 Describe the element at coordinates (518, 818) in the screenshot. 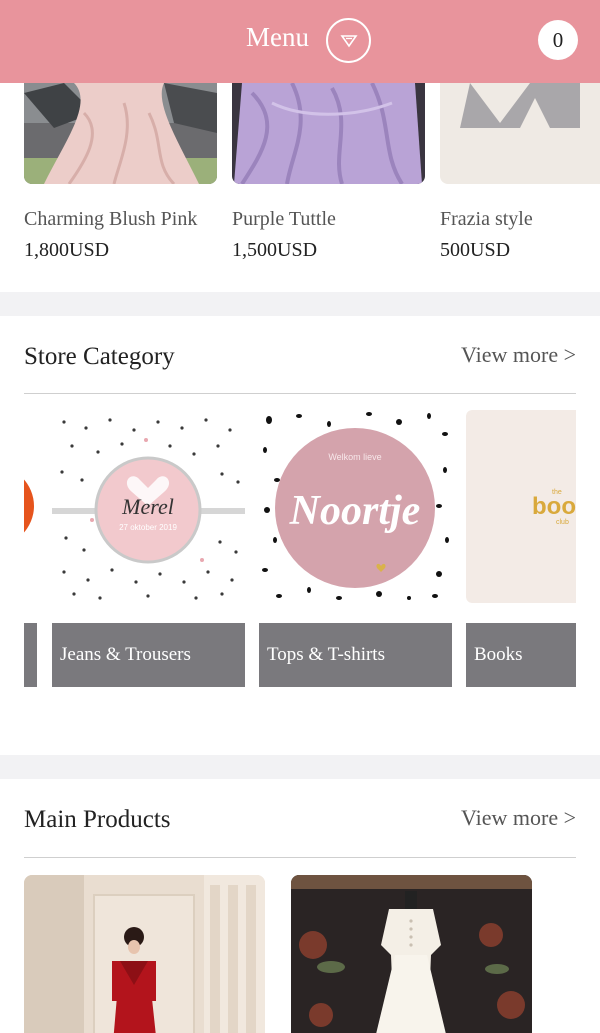

I see `main-products-view-more-link: View more >` at that location.